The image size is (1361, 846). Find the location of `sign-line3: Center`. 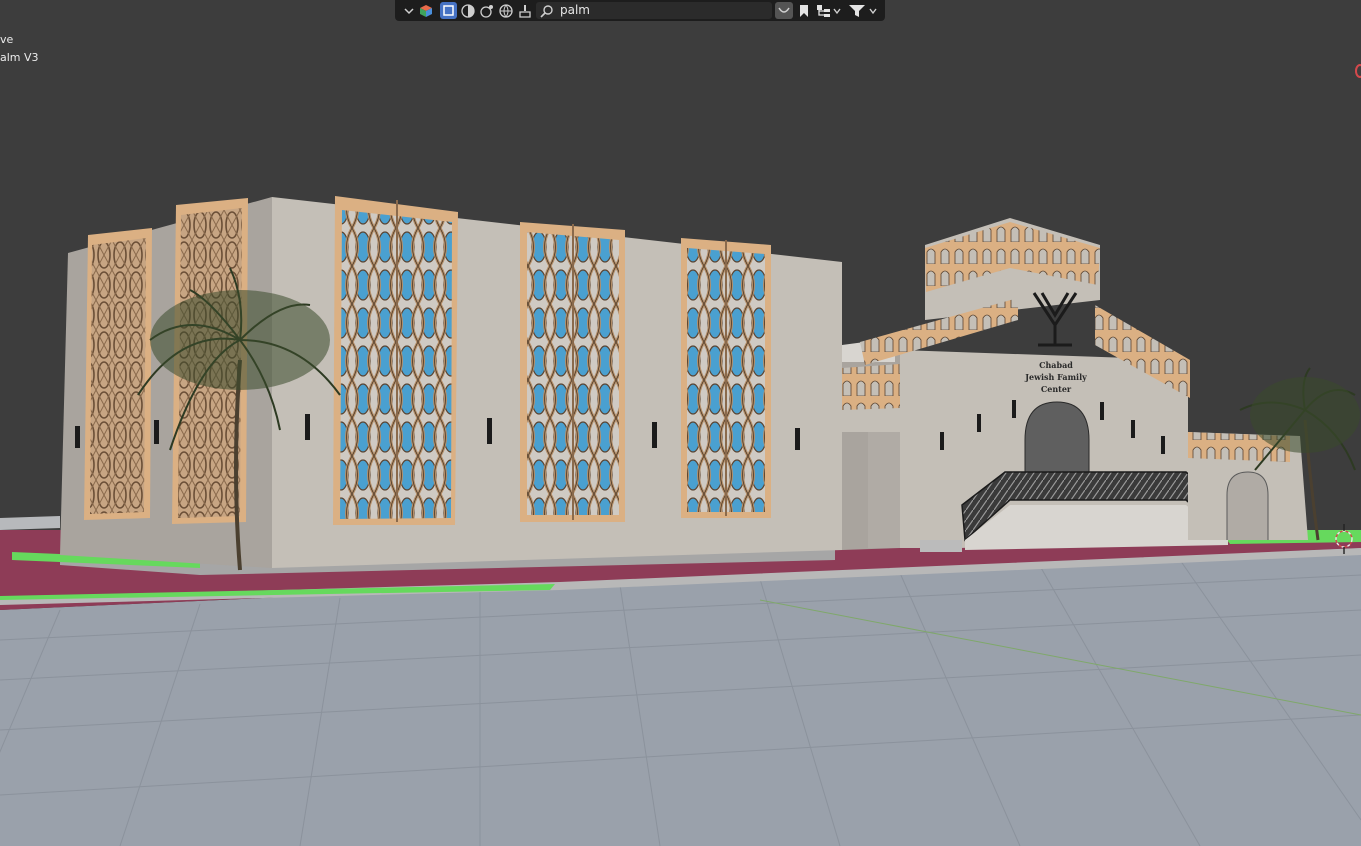

sign-line3: Center is located at coordinates (1056, 389).